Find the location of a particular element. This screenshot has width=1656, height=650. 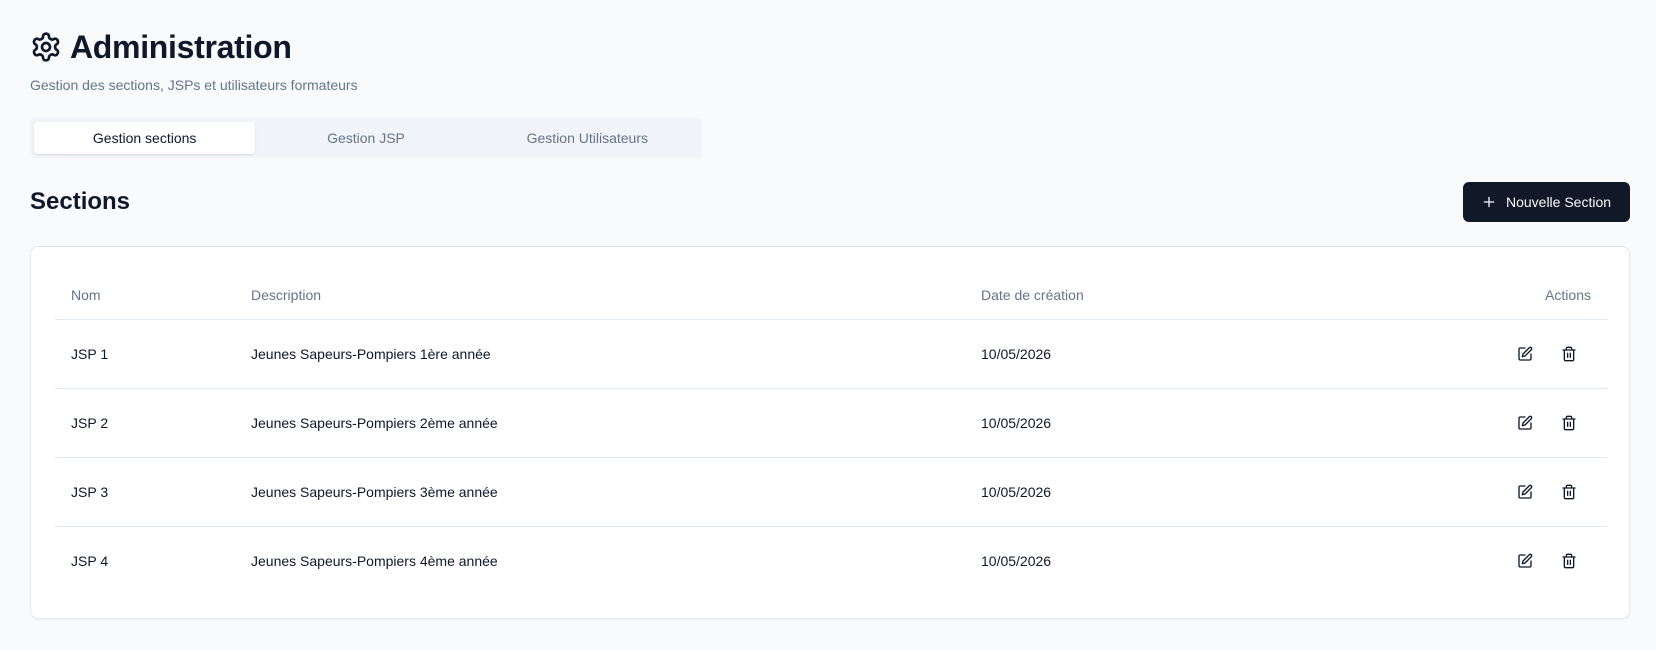

sections-header: Sections Nouvelle Section is located at coordinates (830, 202).